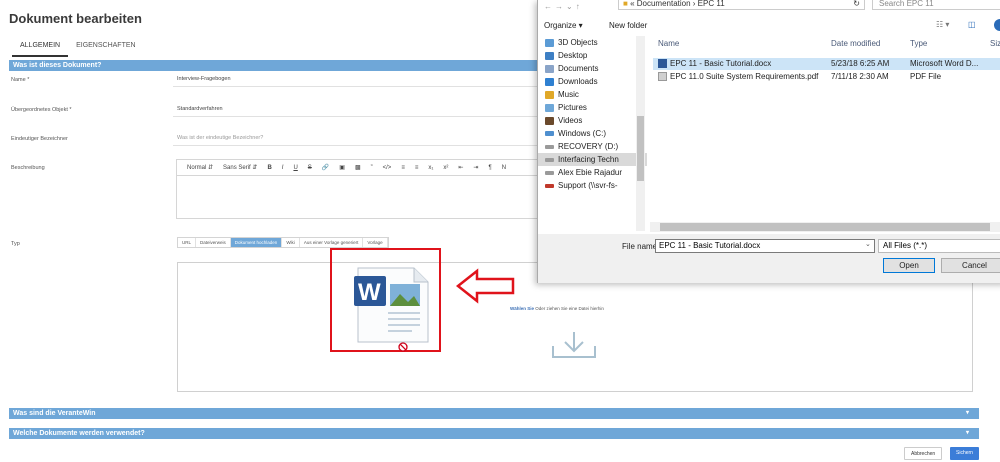 Image resolution: width=1000 pixels, height=462 pixels. Describe the element at coordinates (592, 185) in the screenshot. I see `nav-item-support: Support (\\svr-fs-` at that location.